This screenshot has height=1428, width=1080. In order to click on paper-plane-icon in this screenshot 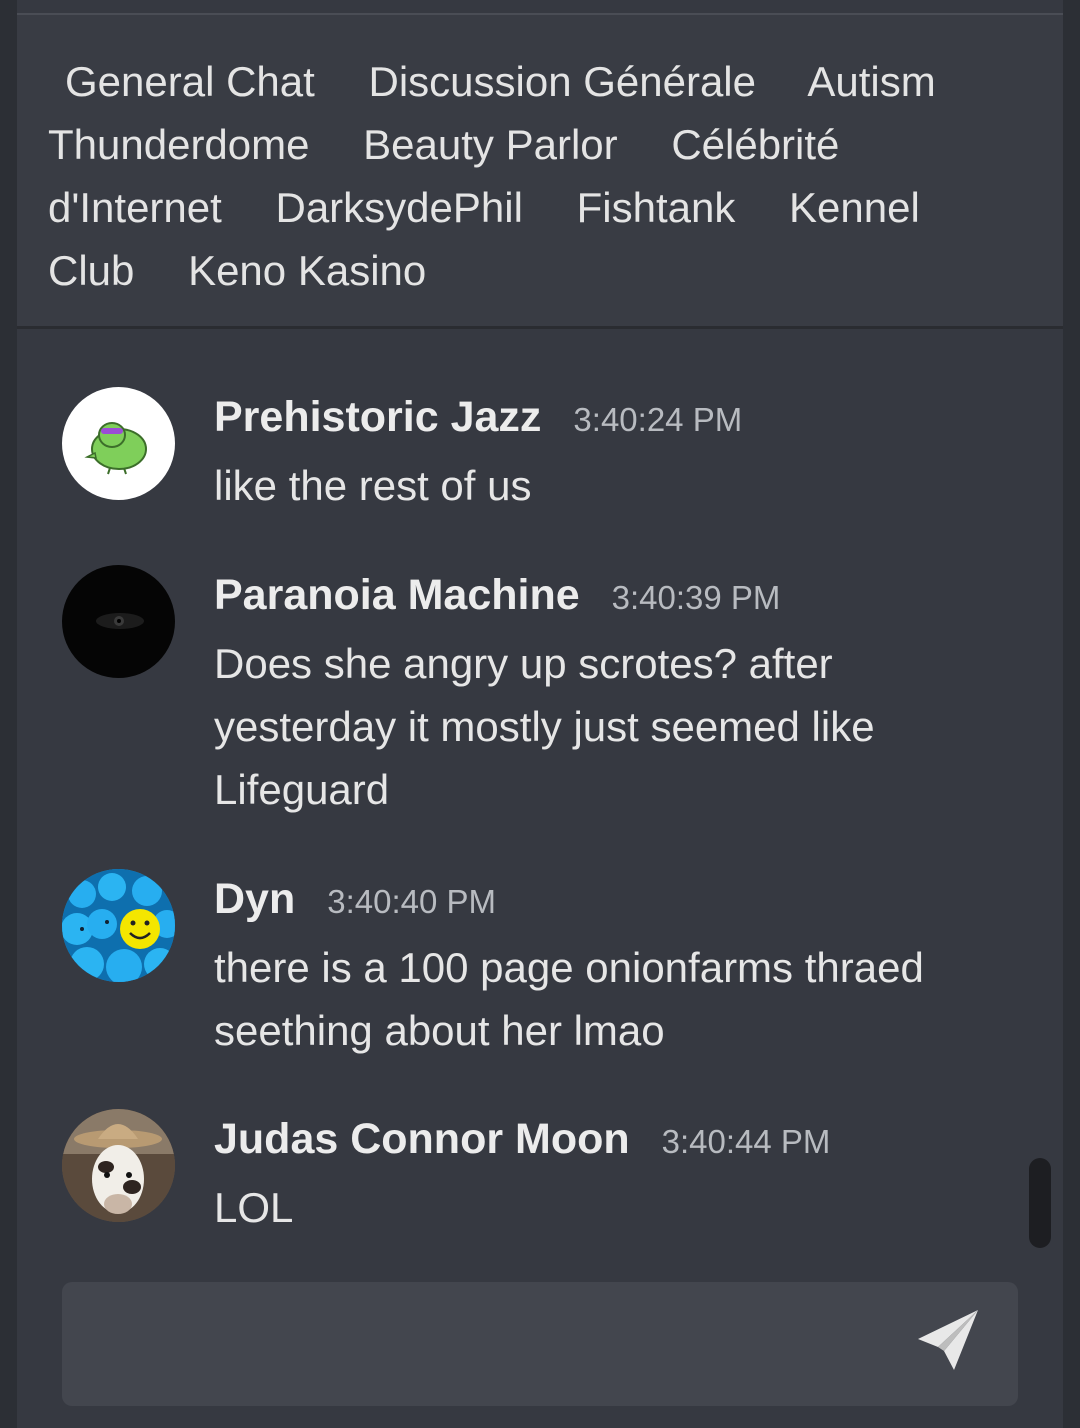, I will do `click(948, 1340)`.